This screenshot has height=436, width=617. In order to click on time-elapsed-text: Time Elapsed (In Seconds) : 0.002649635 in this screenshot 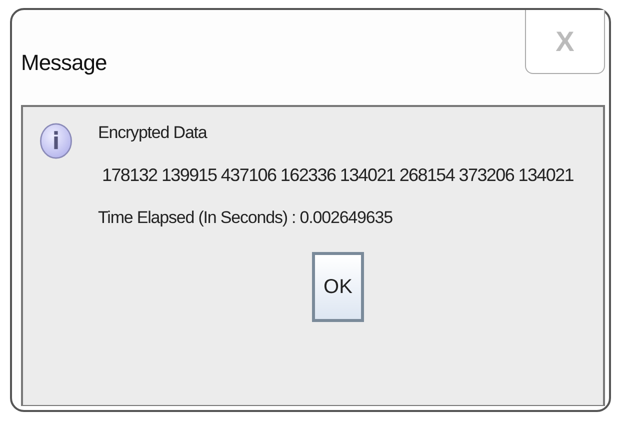, I will do `click(246, 218)`.